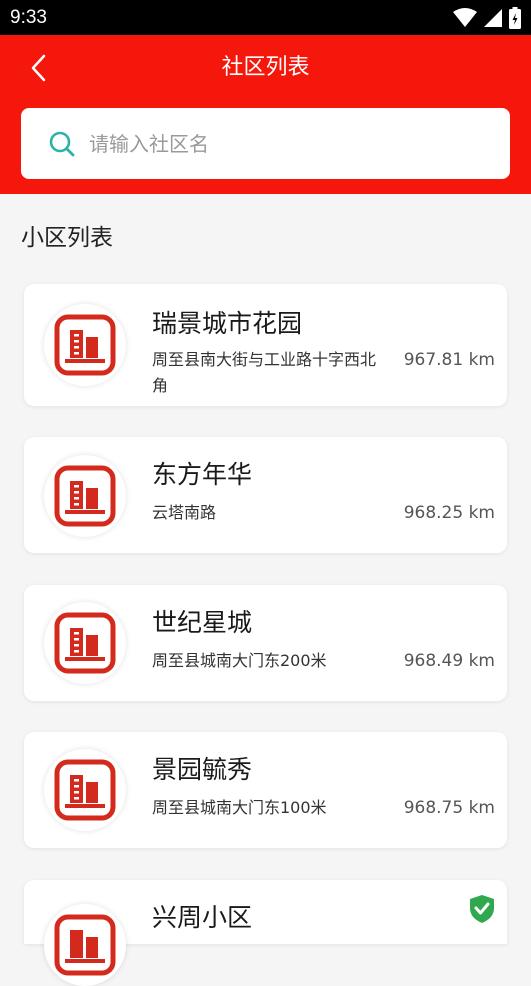 This screenshot has height=986, width=531. What do you see at coordinates (265, 495) in the screenshot?
I see `community-card: 东方年华 云塔南路 968.25 km` at bounding box center [265, 495].